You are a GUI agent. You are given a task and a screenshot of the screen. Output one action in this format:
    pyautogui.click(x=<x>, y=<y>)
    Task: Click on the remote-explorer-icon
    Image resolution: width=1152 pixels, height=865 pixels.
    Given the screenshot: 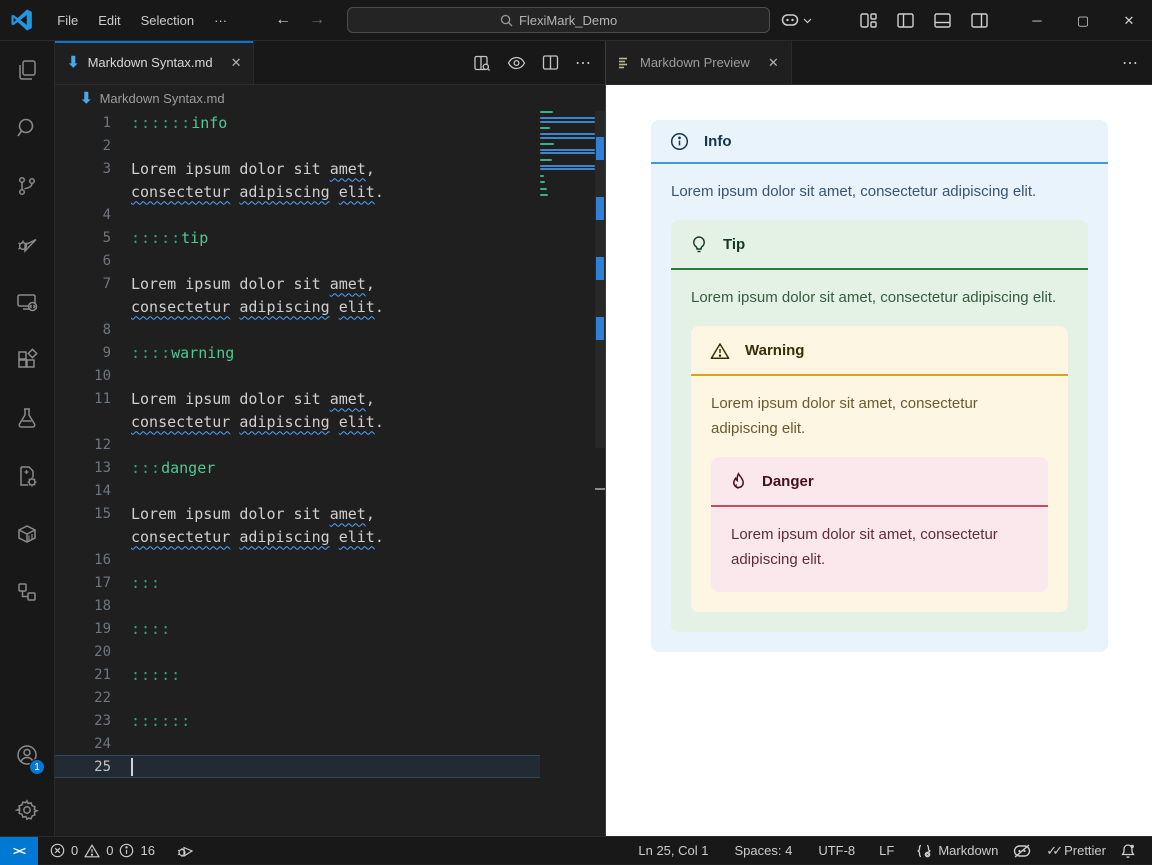 What is the action you would take?
    pyautogui.click(x=27, y=302)
    